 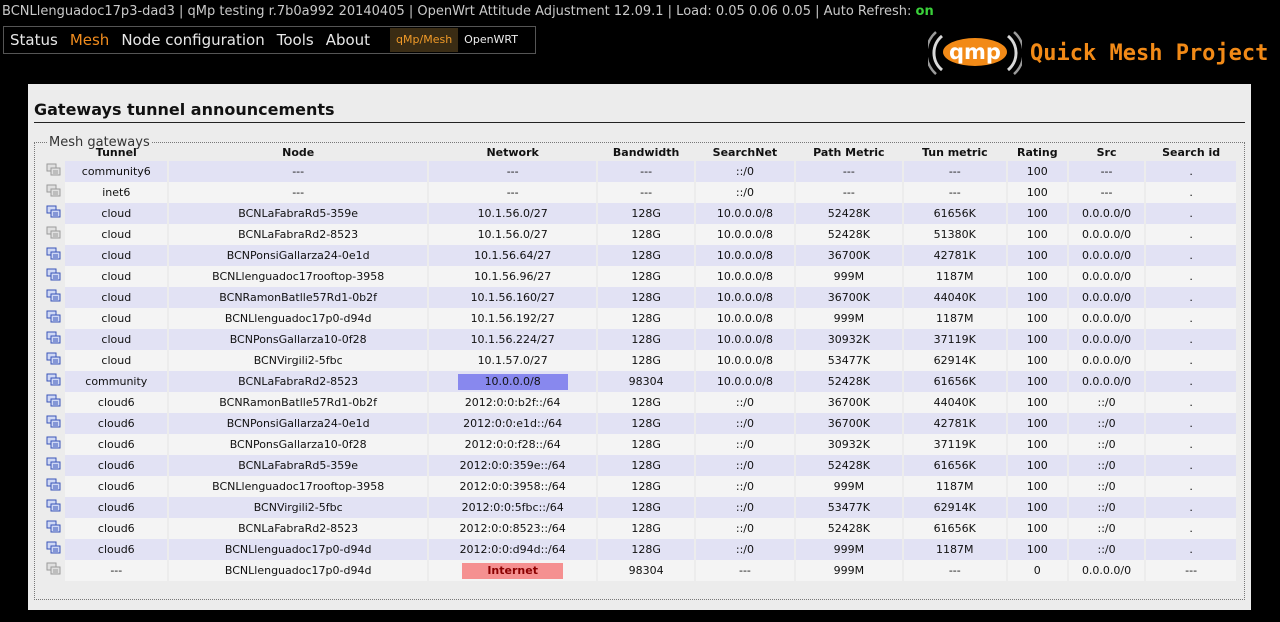 What do you see at coordinates (513, 549) in the screenshot?
I see `cell-network: 2012:0:0:d94d::/64` at bounding box center [513, 549].